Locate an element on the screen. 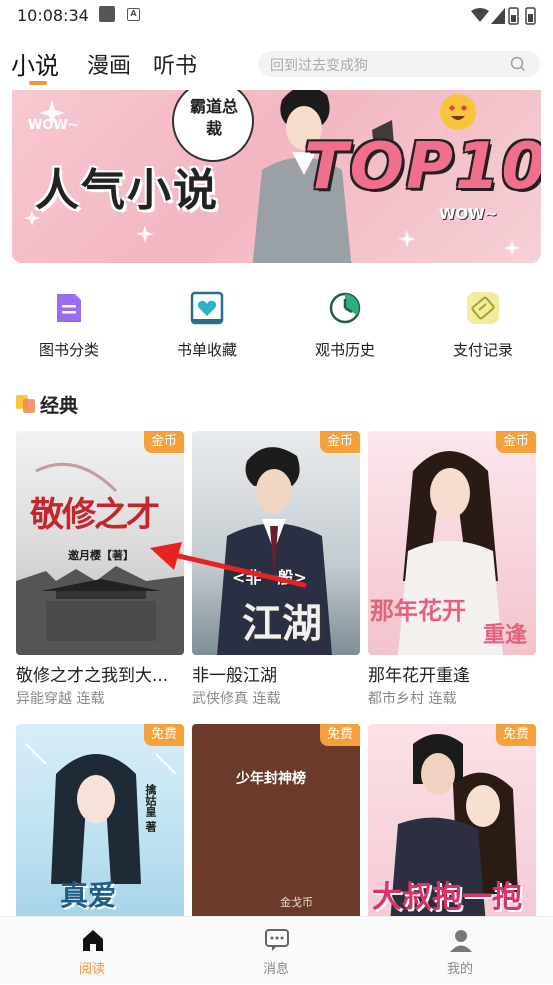 This screenshot has width=553, height=985. book-cover: 少年封神榜 金戈币 免费 is located at coordinates (276, 836).